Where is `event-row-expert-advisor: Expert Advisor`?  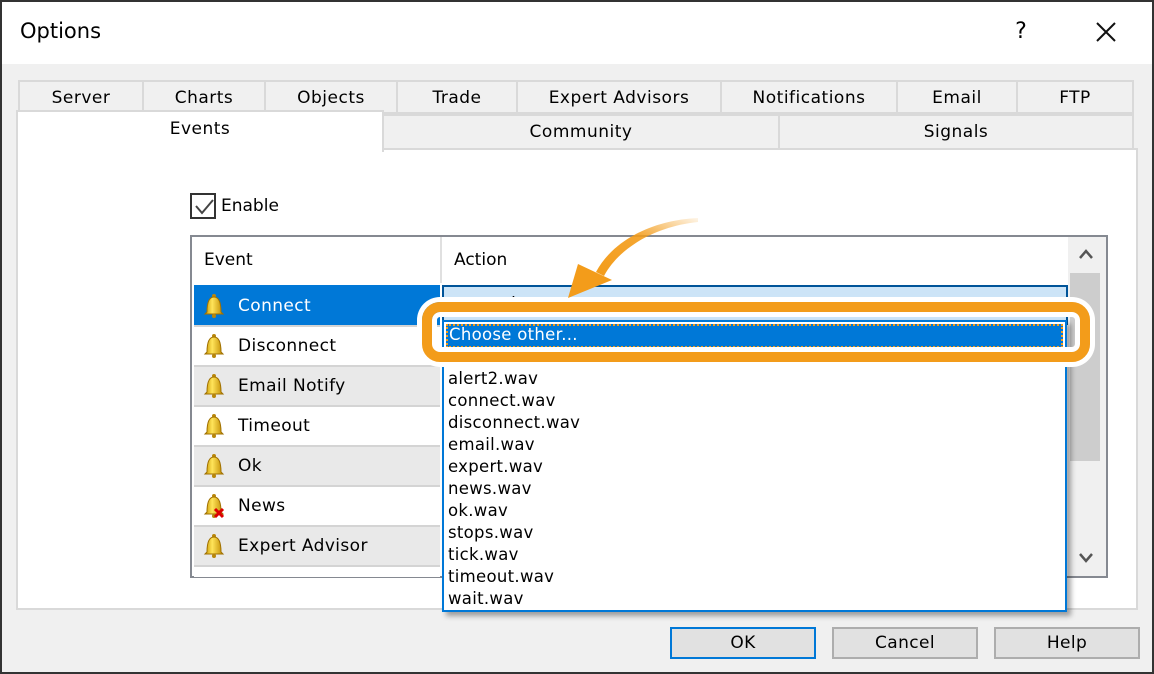 event-row-expert-advisor: Expert Advisor is located at coordinates (317, 545).